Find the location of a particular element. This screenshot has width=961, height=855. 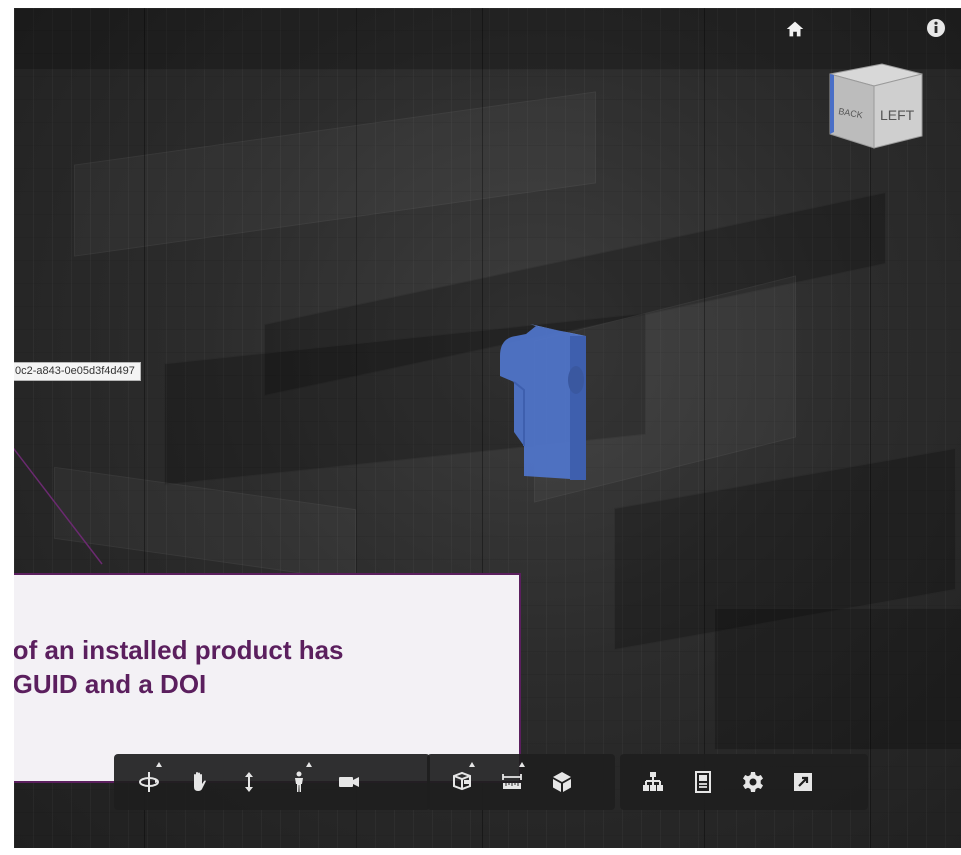

properties-icon is located at coordinates (703, 782).